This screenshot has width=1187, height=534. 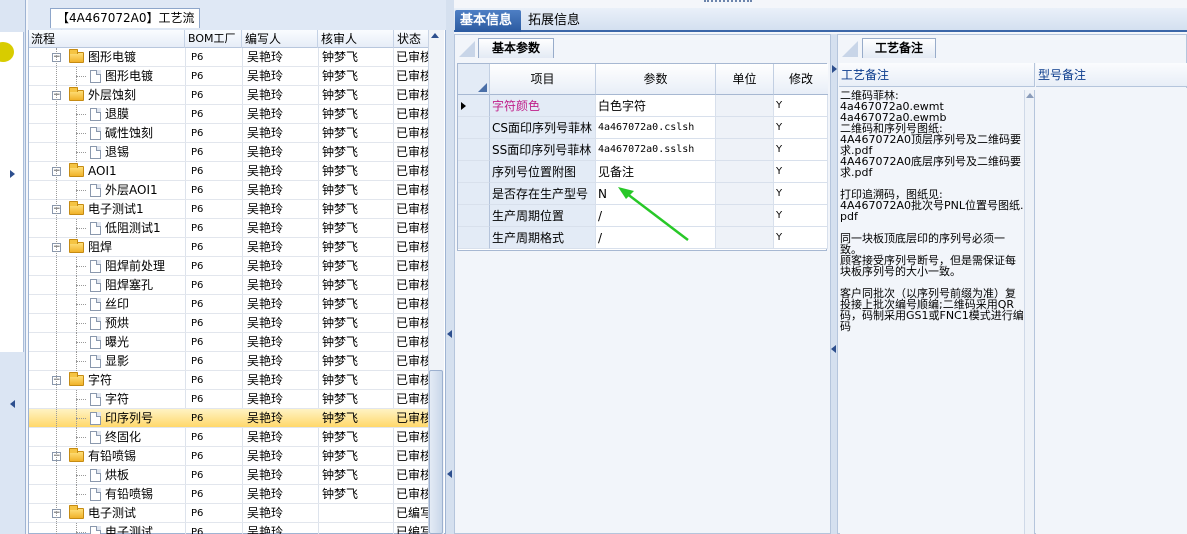 What do you see at coordinates (230, 266) in the screenshot?
I see `tree-row: 阻焊前处理 P6 吴艳玲 钟梦飞 已审核` at bounding box center [230, 266].